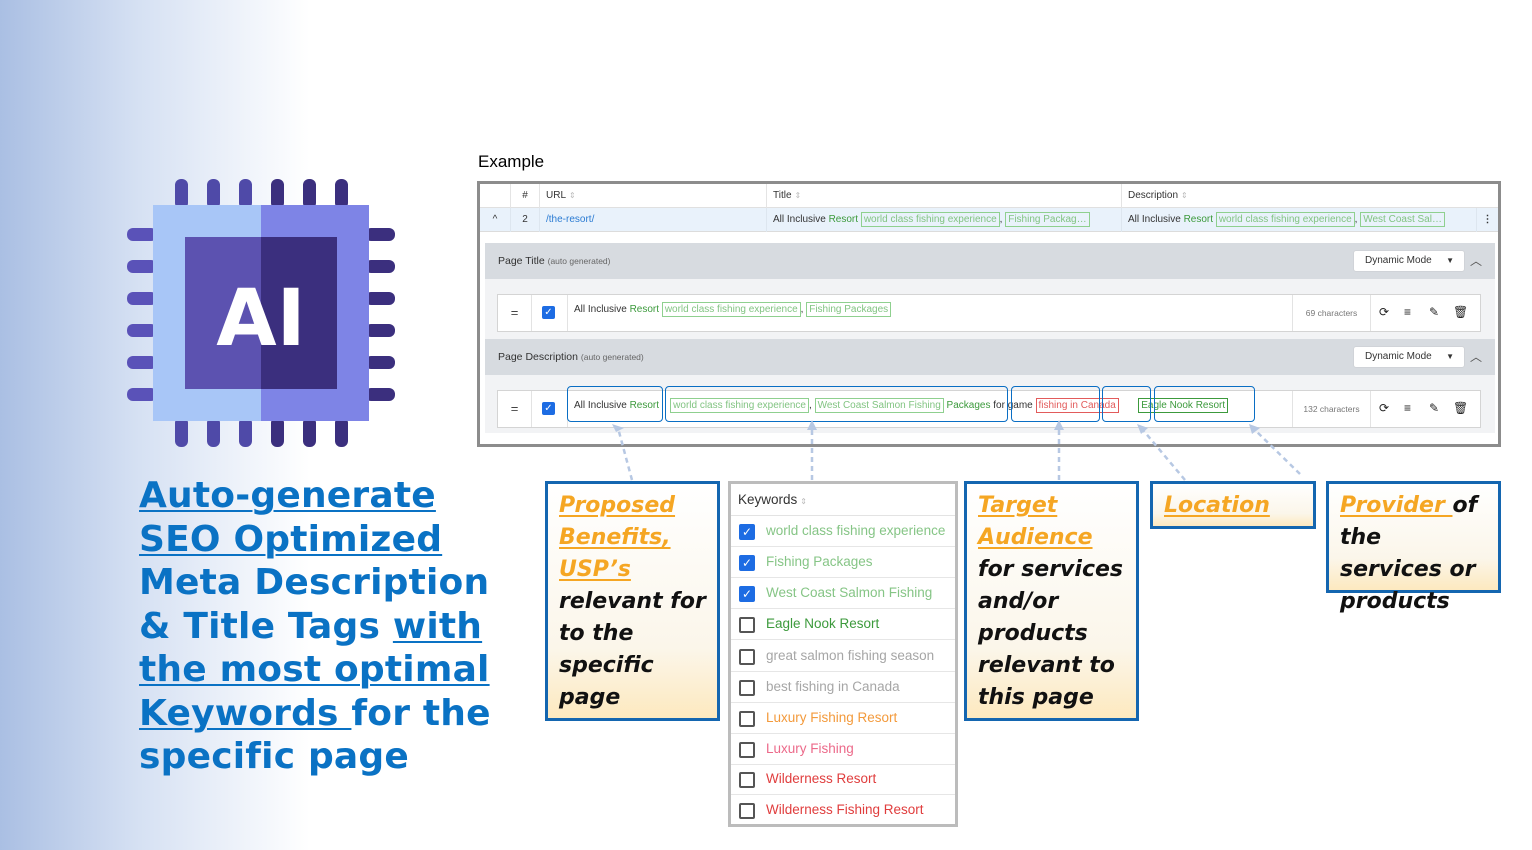  I want to click on keyword-row: Luxury Fishing Resort, so click(843, 718).